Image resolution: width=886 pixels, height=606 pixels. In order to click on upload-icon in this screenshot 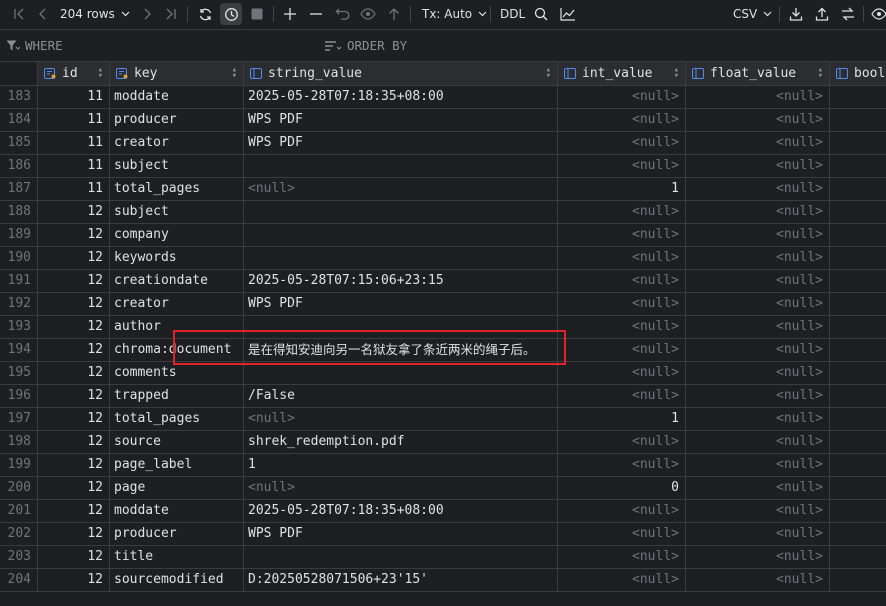, I will do `click(822, 14)`.